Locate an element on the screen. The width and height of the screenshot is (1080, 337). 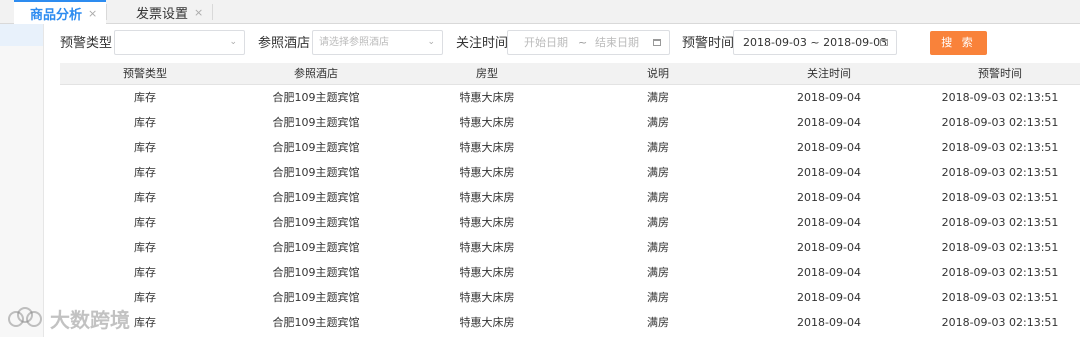
start-date-placeholder: 开始日期 is located at coordinates (546, 42).